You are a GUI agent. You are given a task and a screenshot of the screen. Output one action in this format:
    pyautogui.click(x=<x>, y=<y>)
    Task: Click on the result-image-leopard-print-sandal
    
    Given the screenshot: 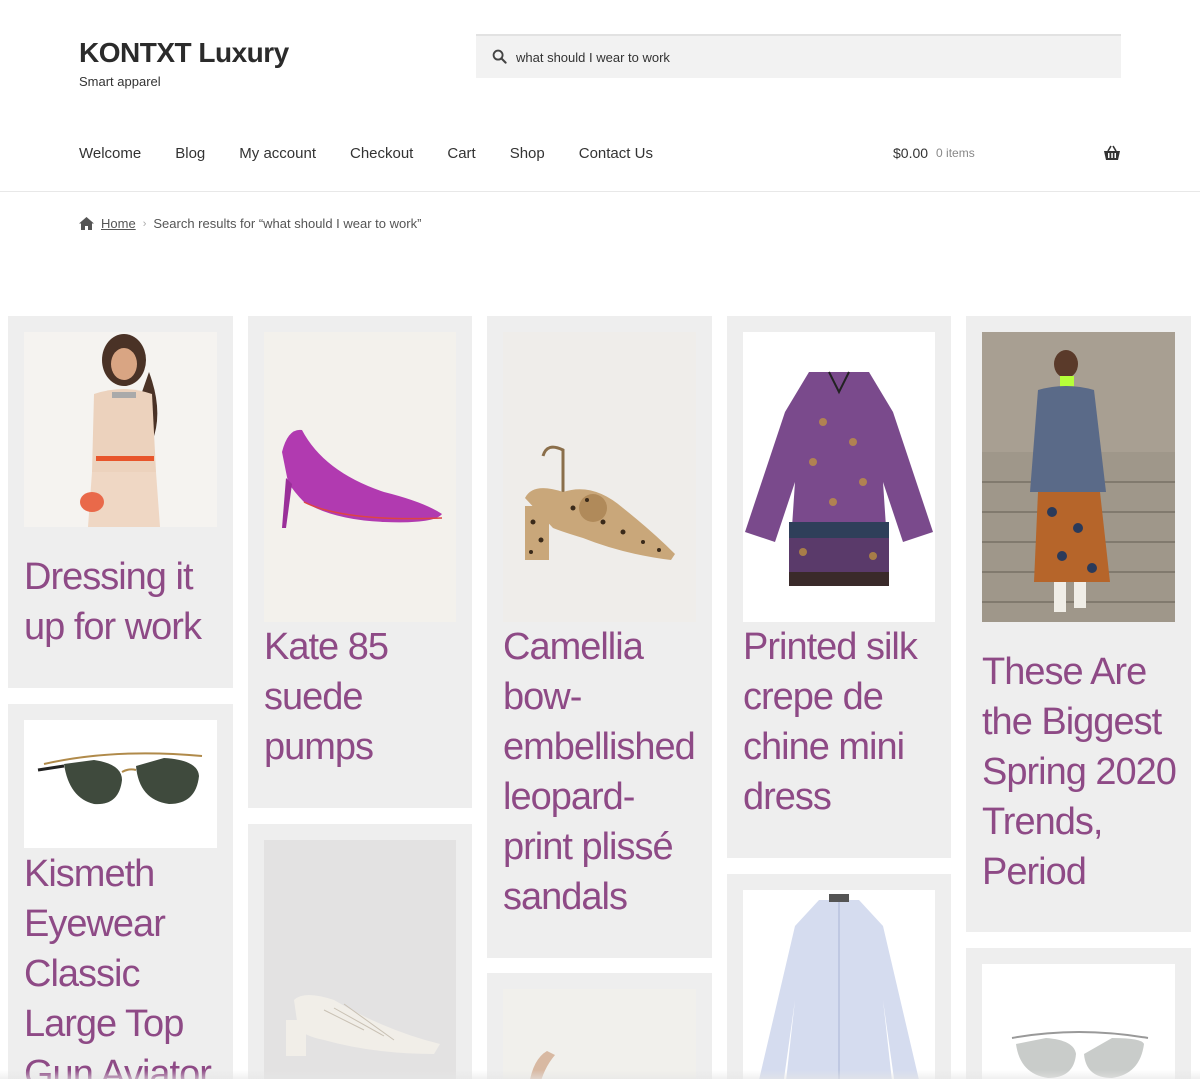 What is the action you would take?
    pyautogui.click(x=599, y=477)
    